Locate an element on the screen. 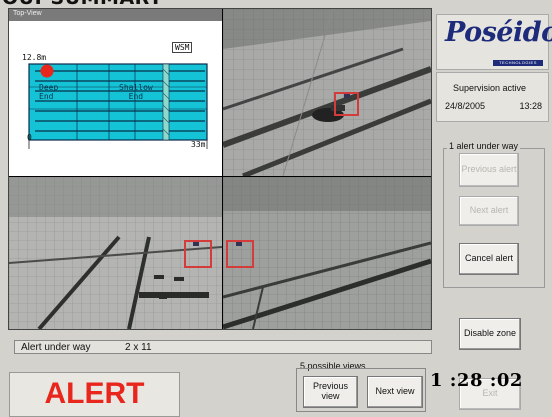 This screenshot has height=417, width=552. camera-image is located at coordinates (327, 253).